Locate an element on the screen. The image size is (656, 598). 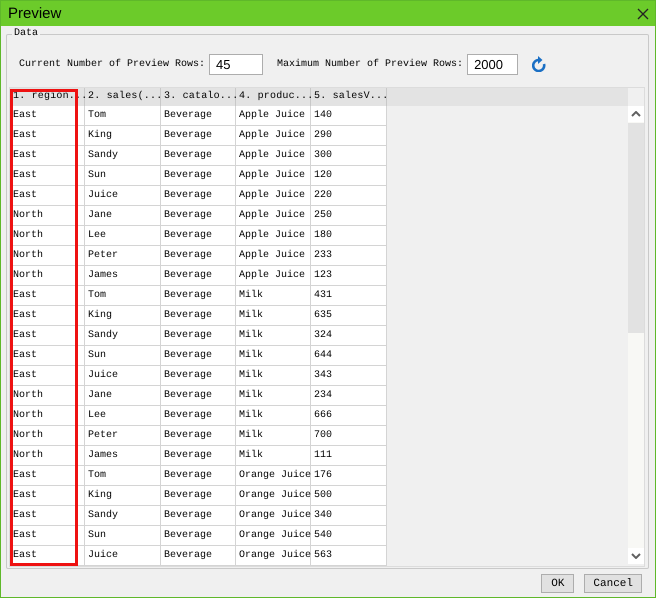
table-cell: 644 is located at coordinates (349, 356).